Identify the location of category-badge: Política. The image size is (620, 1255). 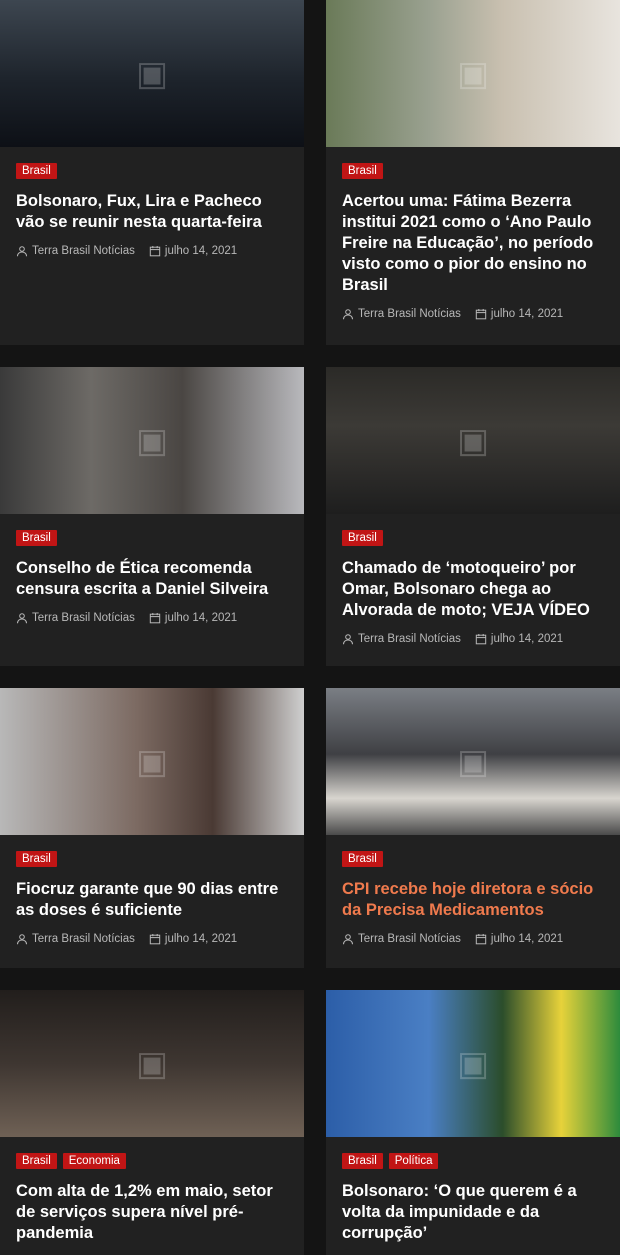
(413, 1161).